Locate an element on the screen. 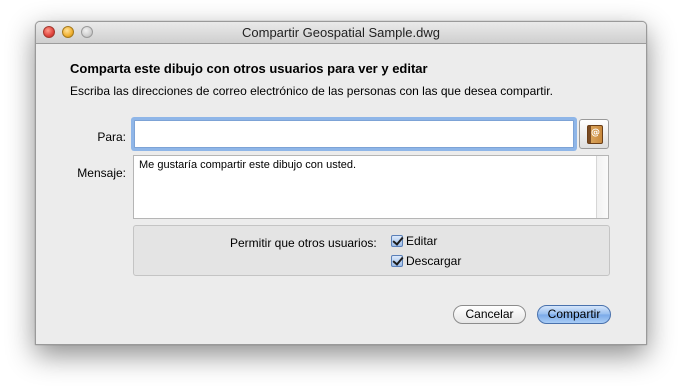 The width and height of the screenshot is (680, 392). message-field-label: Mensaje: is located at coordinates (101, 173).